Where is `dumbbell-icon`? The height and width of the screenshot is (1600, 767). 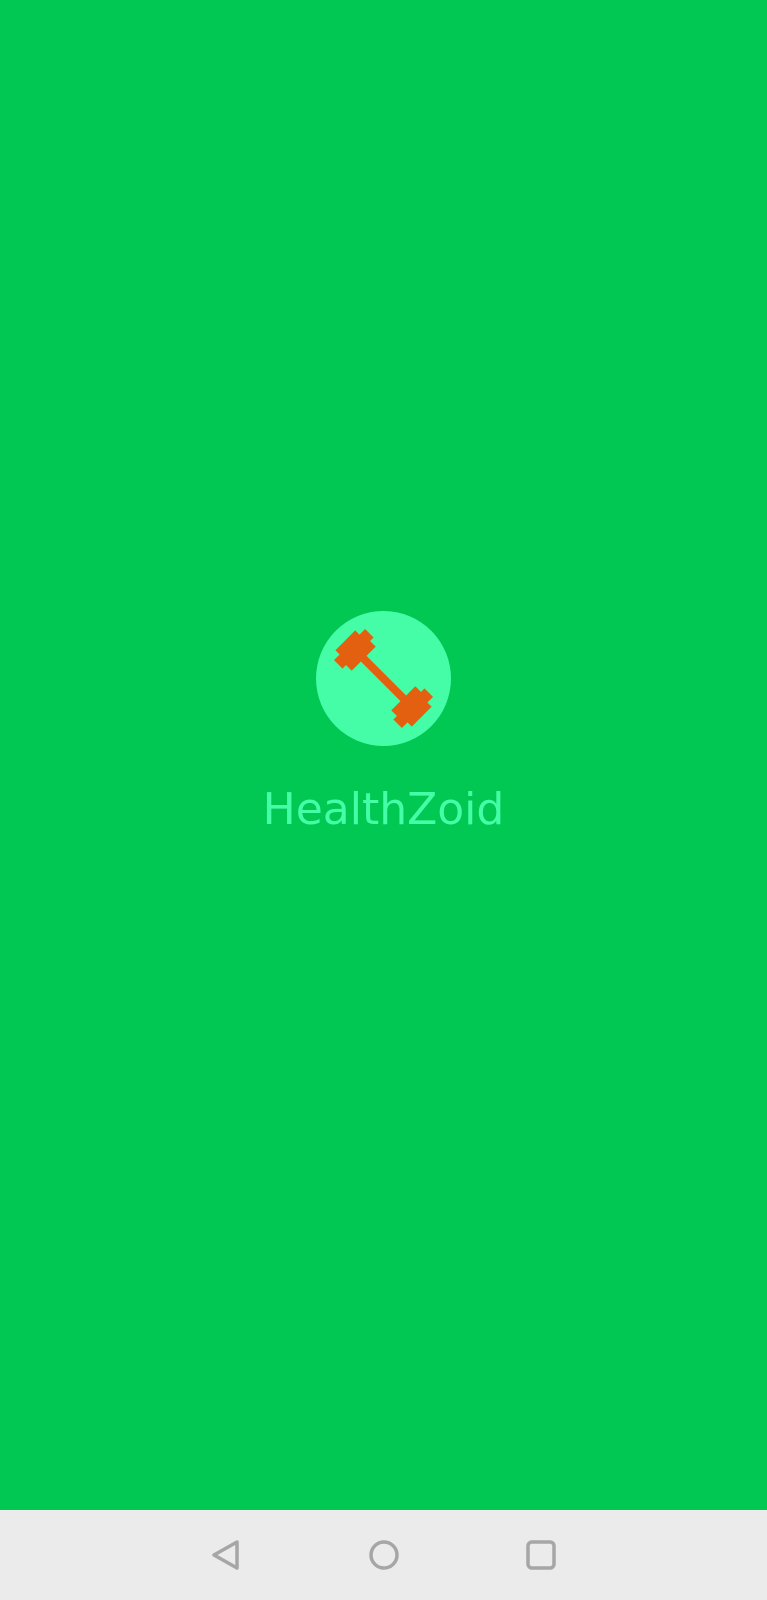
dumbbell-icon is located at coordinates (383, 678).